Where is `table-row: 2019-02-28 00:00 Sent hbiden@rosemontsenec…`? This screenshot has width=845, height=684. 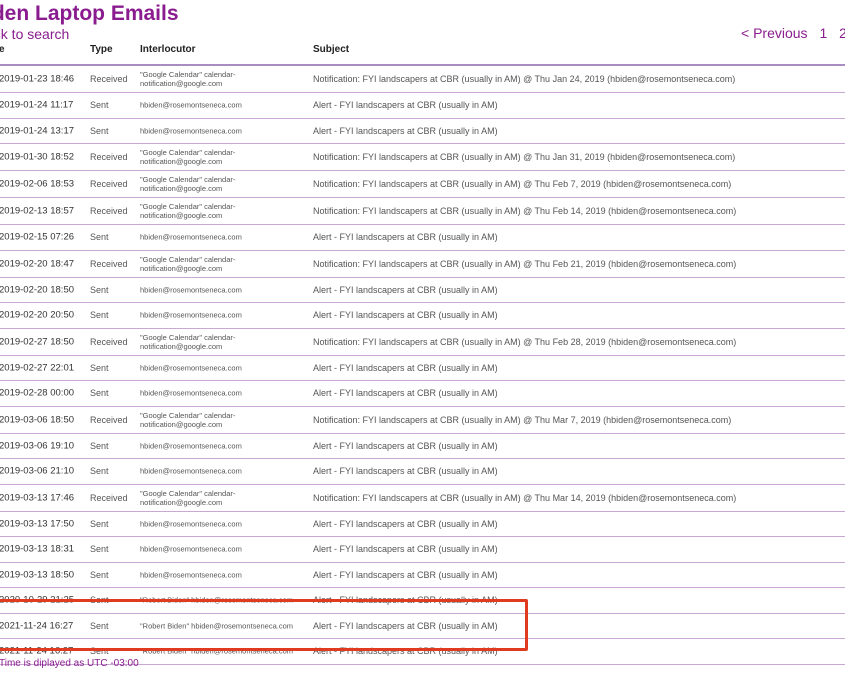 table-row: 2019-02-28 00:00 Sent hbiden@rosemontsenec… is located at coordinates (422, 394).